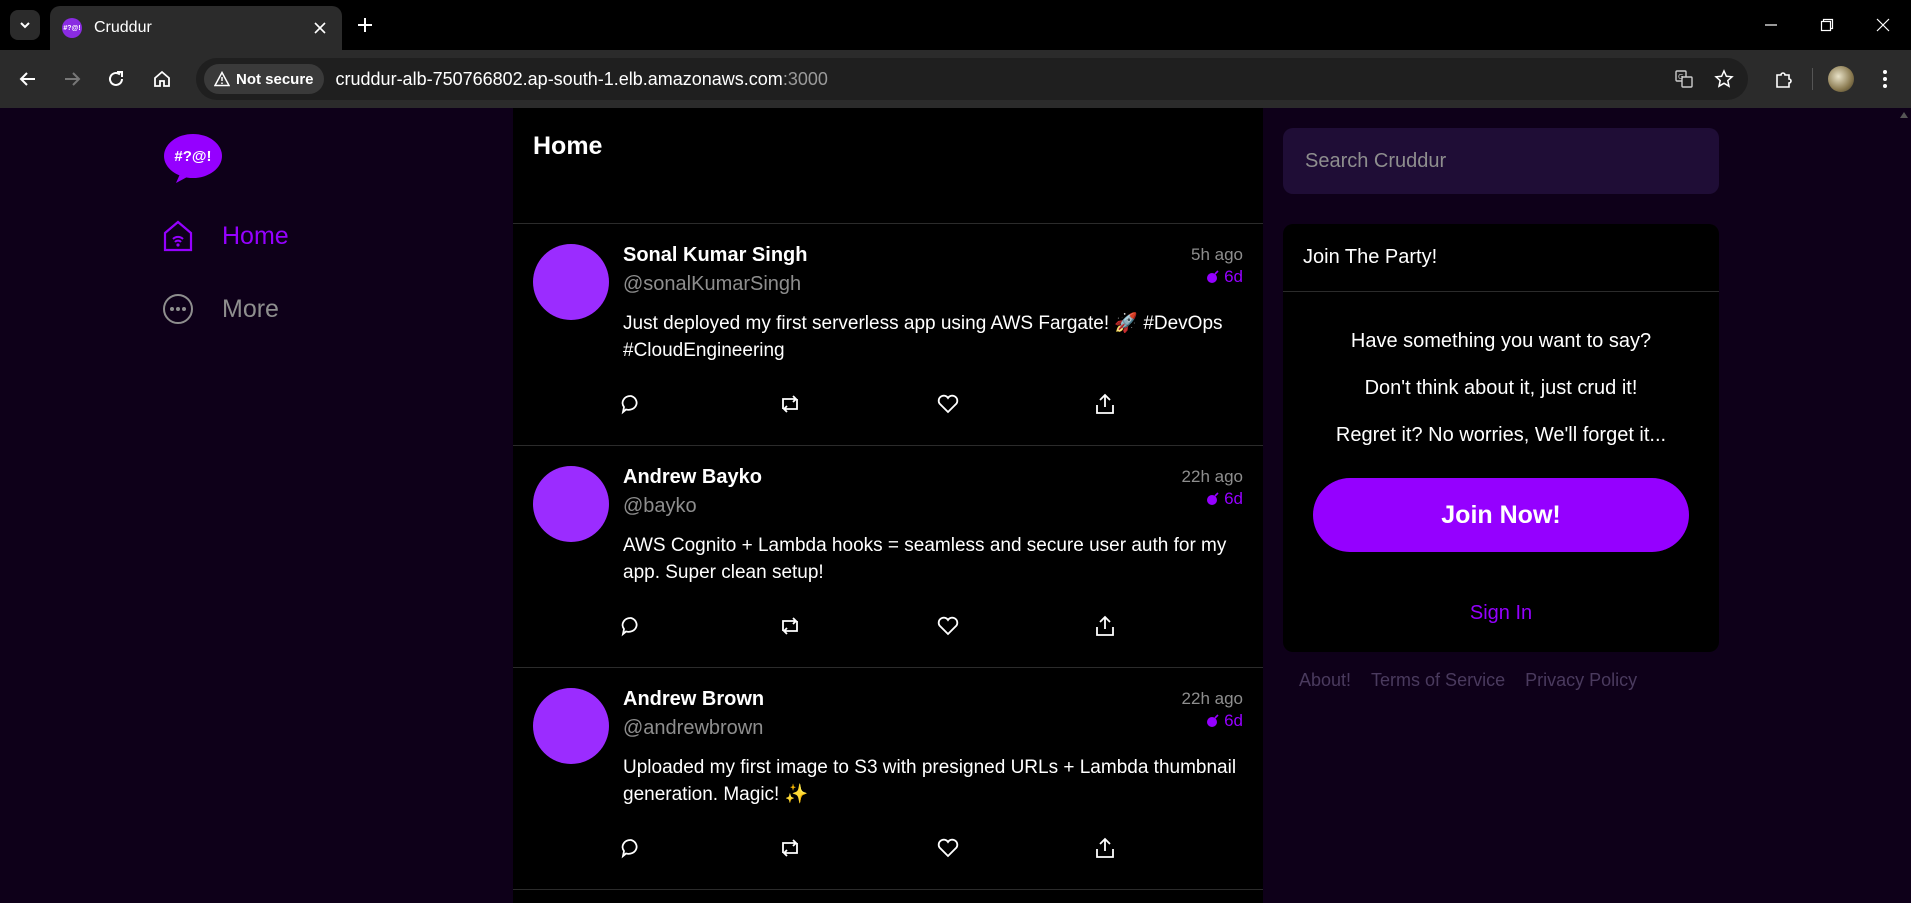 The width and height of the screenshot is (1911, 903). What do you see at coordinates (933, 284) in the screenshot?
I see `handle: @sonalKumarSingh` at bounding box center [933, 284].